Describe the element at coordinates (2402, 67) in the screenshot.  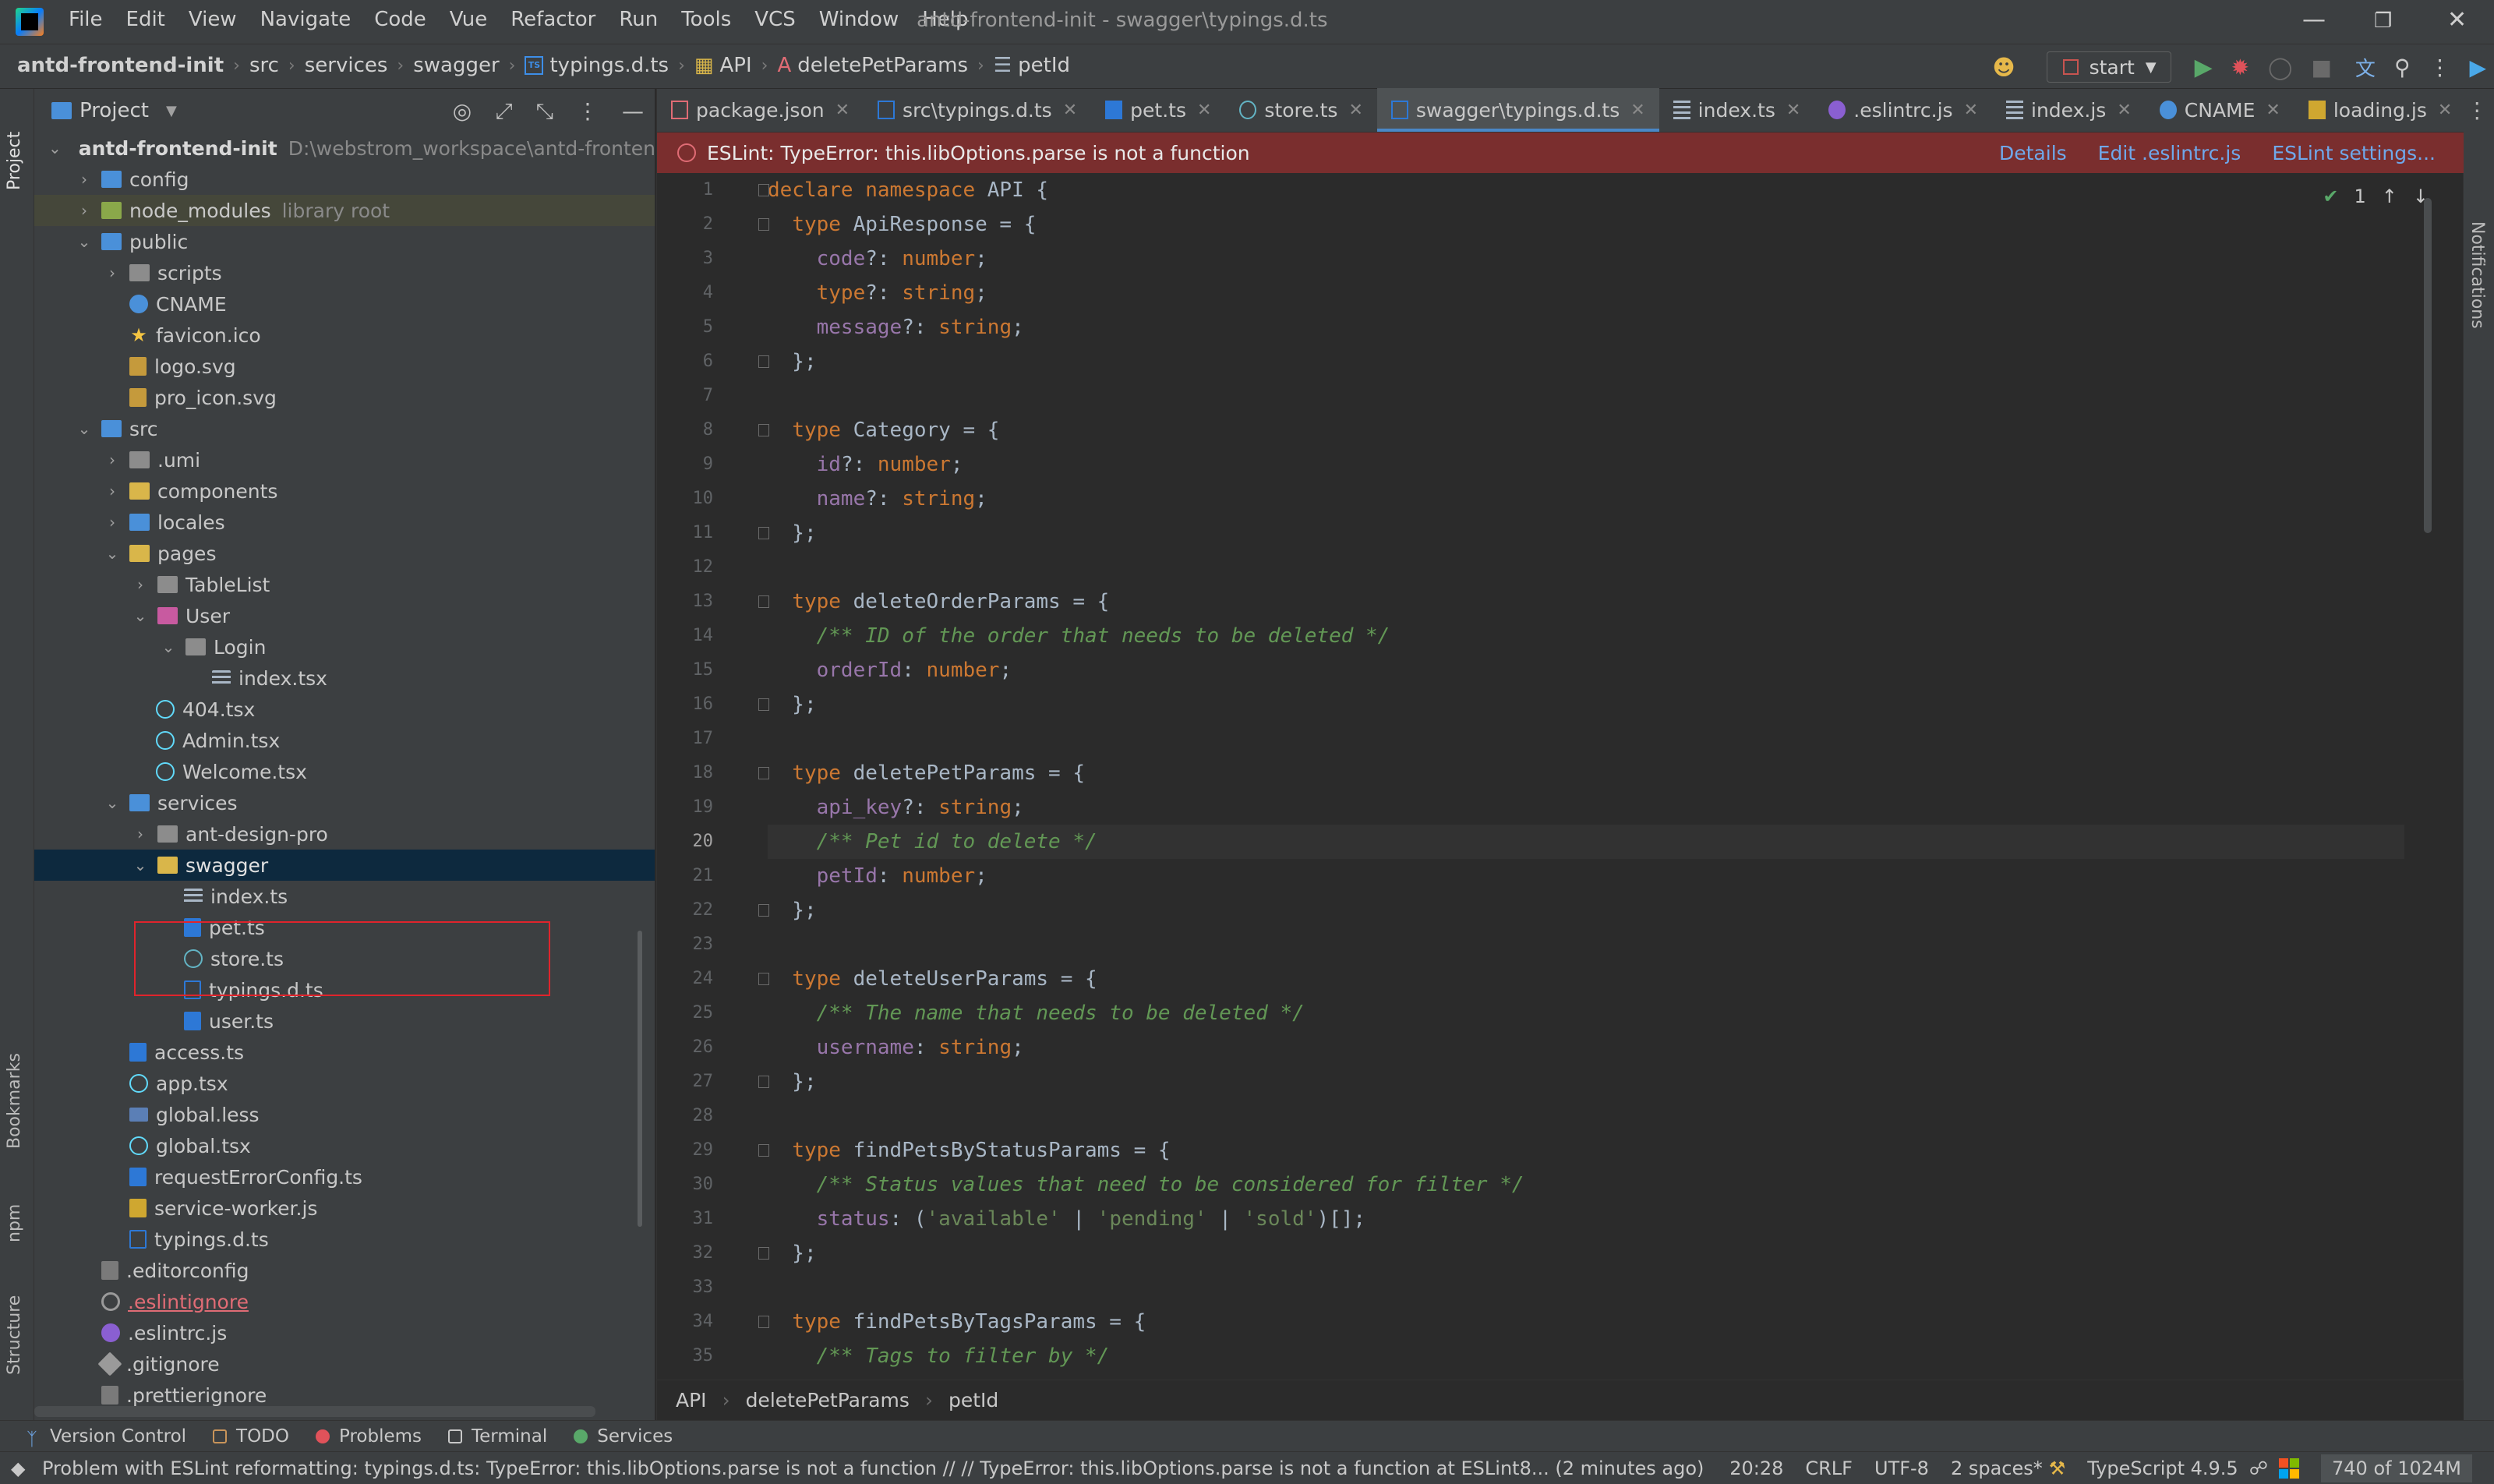
I see `search-icon: ⚲` at that location.